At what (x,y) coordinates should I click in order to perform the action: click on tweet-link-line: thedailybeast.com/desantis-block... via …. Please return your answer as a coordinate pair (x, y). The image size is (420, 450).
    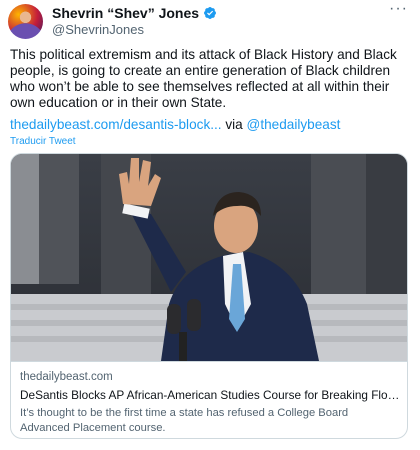
    Looking at the image, I should click on (175, 124).